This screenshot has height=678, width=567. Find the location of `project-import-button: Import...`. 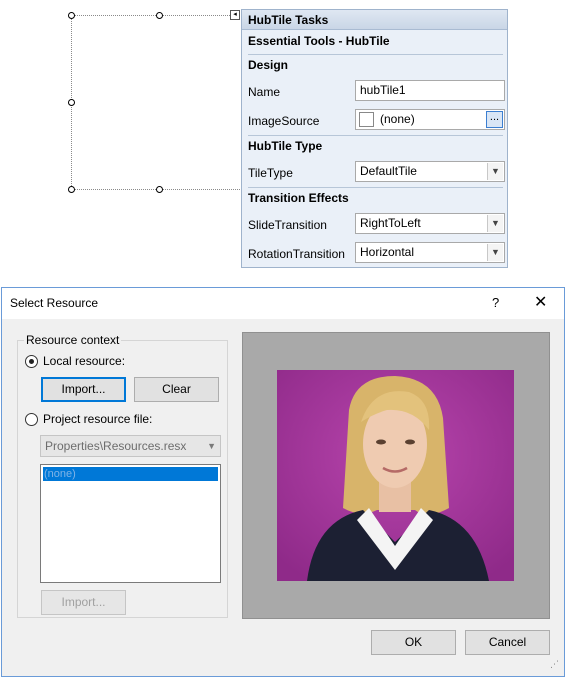

project-import-button: Import... is located at coordinates (83, 602).